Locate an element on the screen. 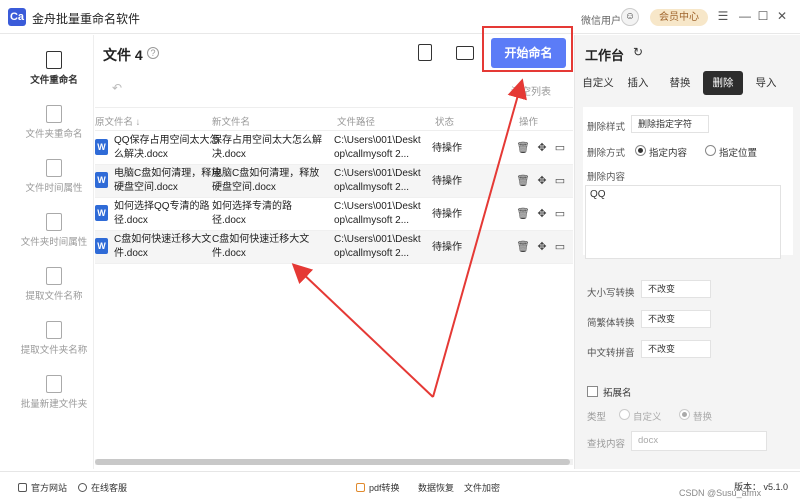 The height and width of the screenshot is (503, 800). mode-content-radio is located at coordinates (640, 150).